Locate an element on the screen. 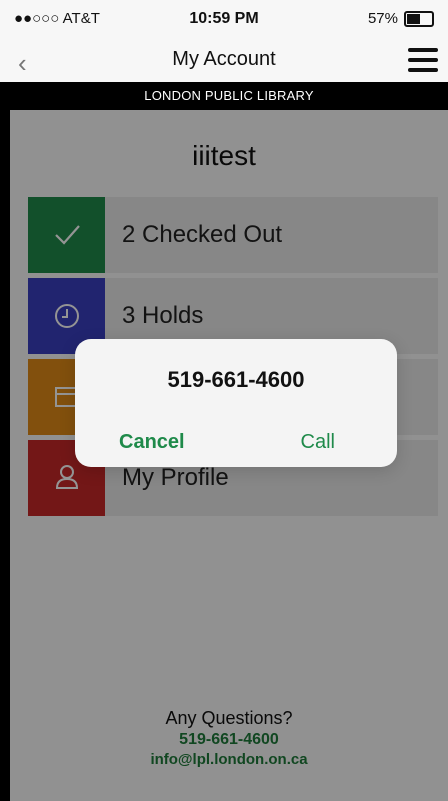 This screenshot has height=801, width=448. battery-icon is located at coordinates (419, 18).